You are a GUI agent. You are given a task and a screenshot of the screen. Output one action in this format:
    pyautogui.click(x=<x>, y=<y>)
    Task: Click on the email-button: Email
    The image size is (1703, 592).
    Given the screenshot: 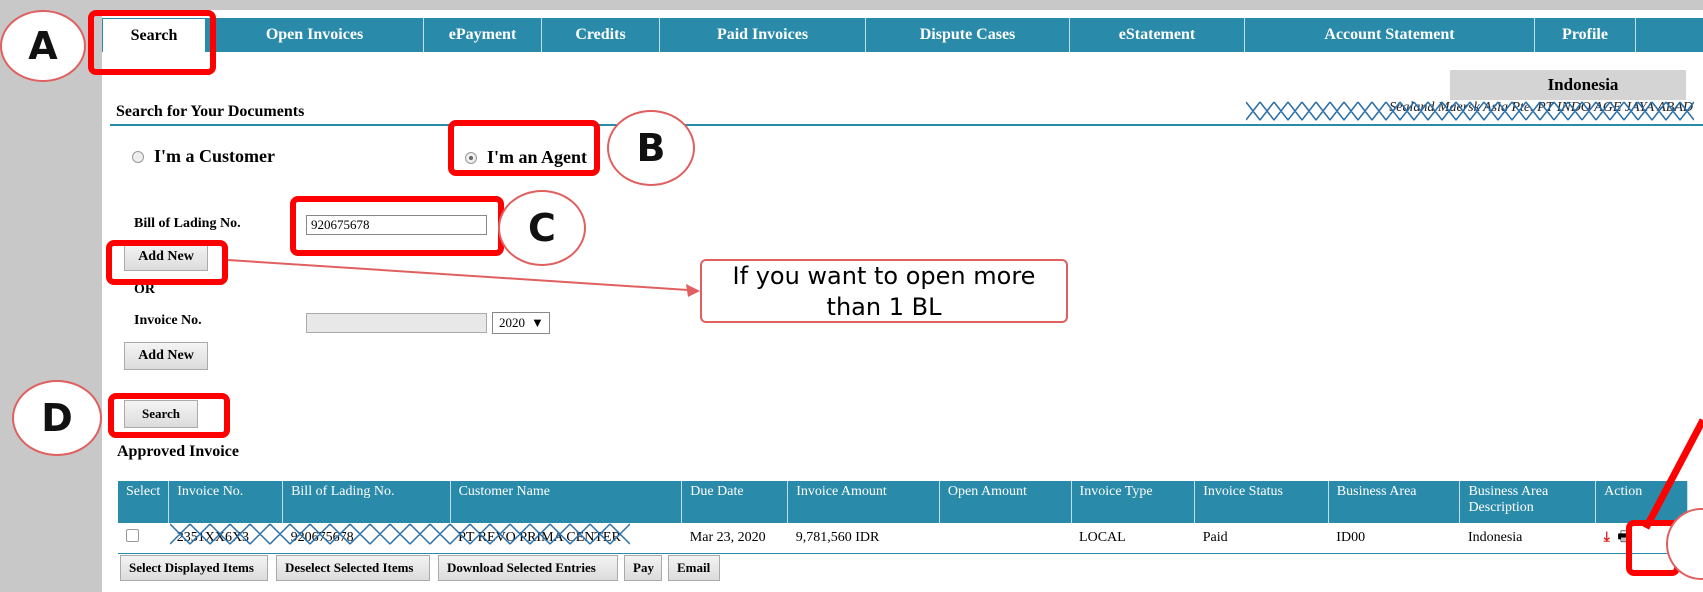 What is the action you would take?
    pyautogui.click(x=694, y=568)
    